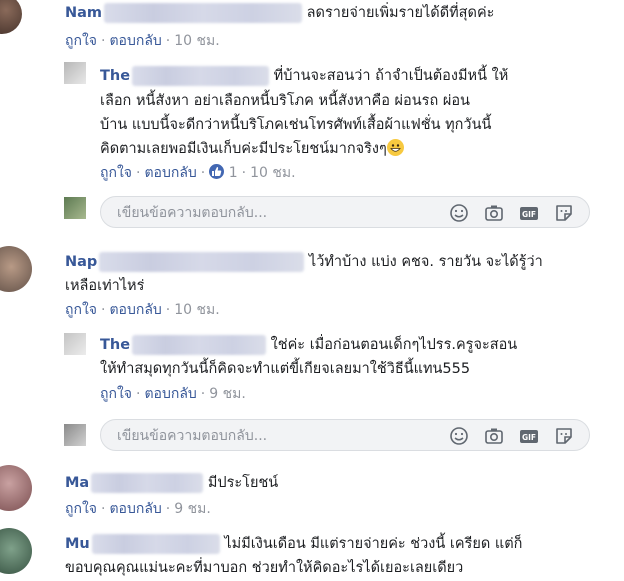 This screenshot has height=581, width=624. Describe the element at coordinates (425, 262) in the screenshot. I see `comment-body: ไว้ทำบ้าง แบ่ง คชจ. รายวัน จะได้รู้ว่า` at that location.